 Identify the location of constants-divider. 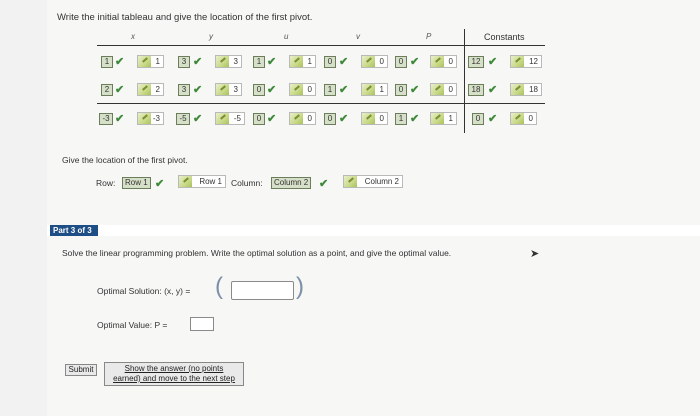
(464, 81).